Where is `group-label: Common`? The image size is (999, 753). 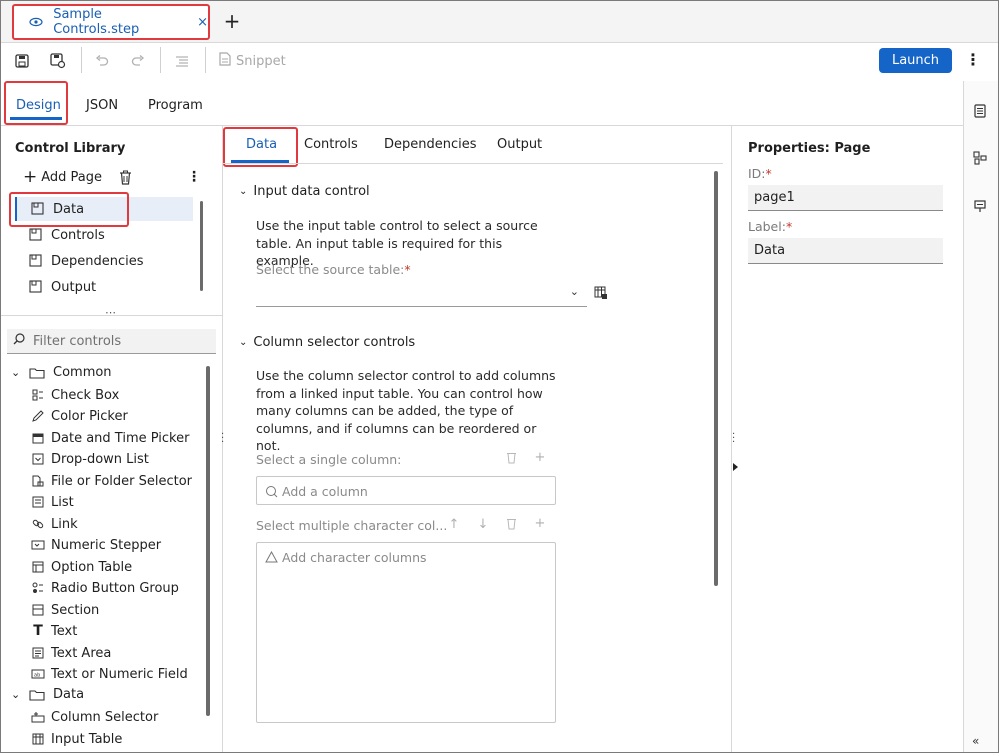
group-label: Common is located at coordinates (82, 372).